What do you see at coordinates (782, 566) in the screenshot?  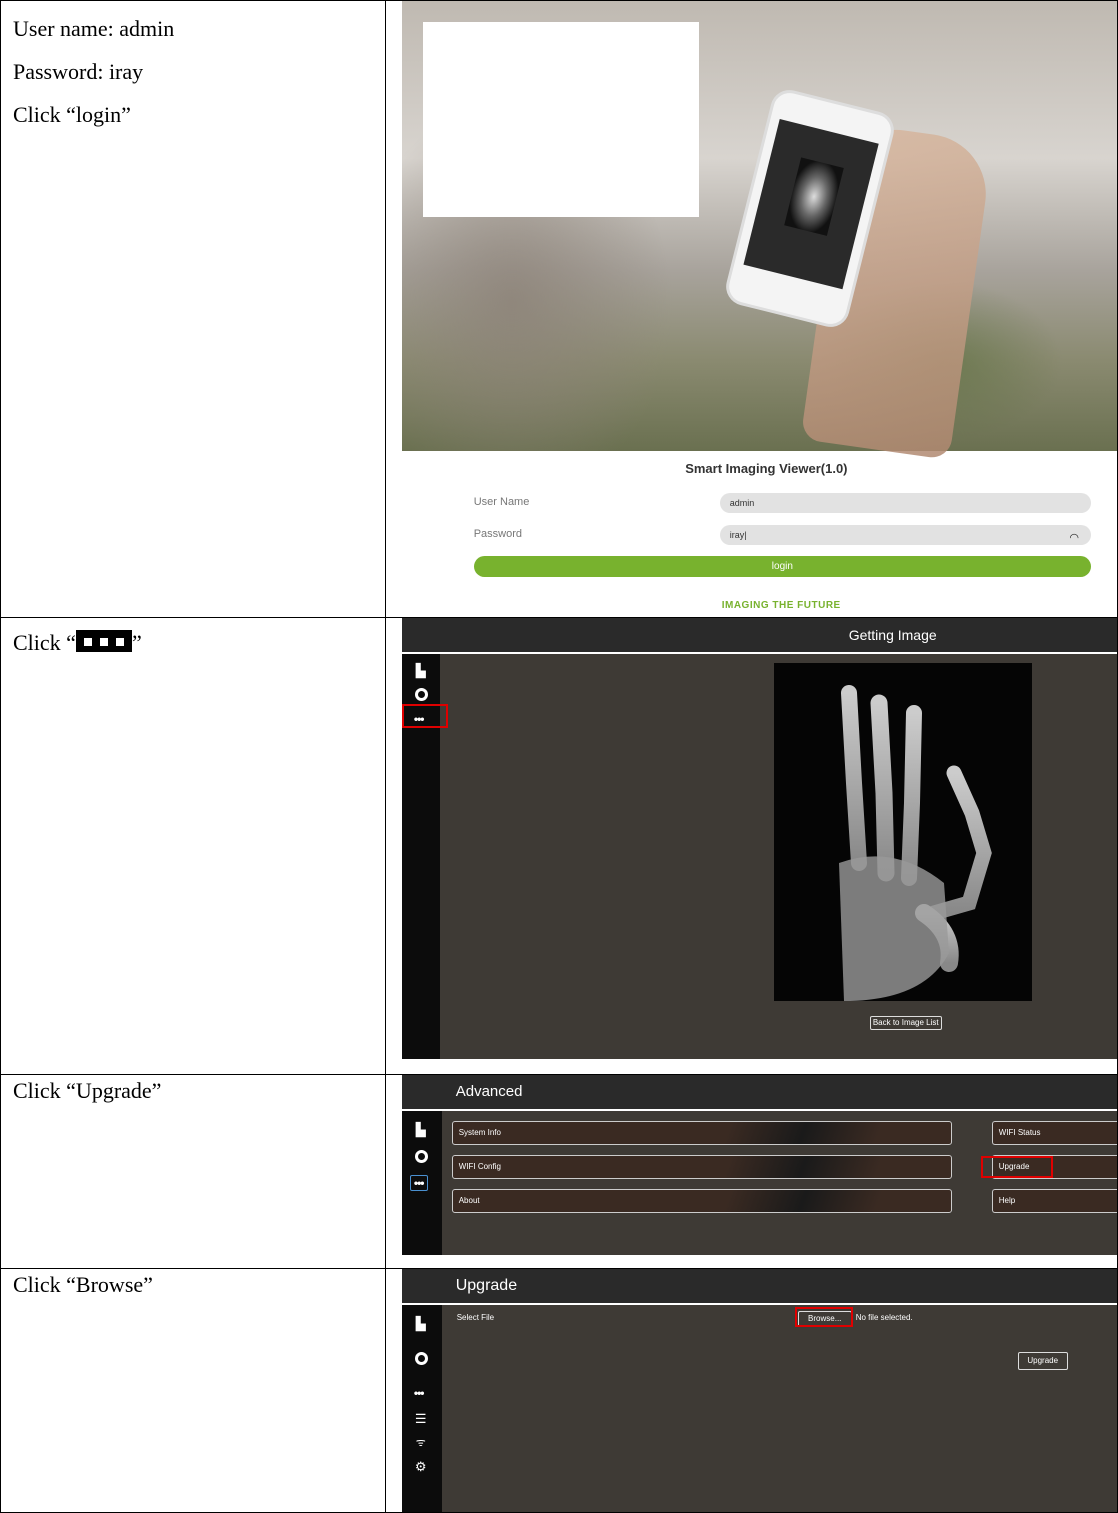 I see `login-button: login` at bounding box center [782, 566].